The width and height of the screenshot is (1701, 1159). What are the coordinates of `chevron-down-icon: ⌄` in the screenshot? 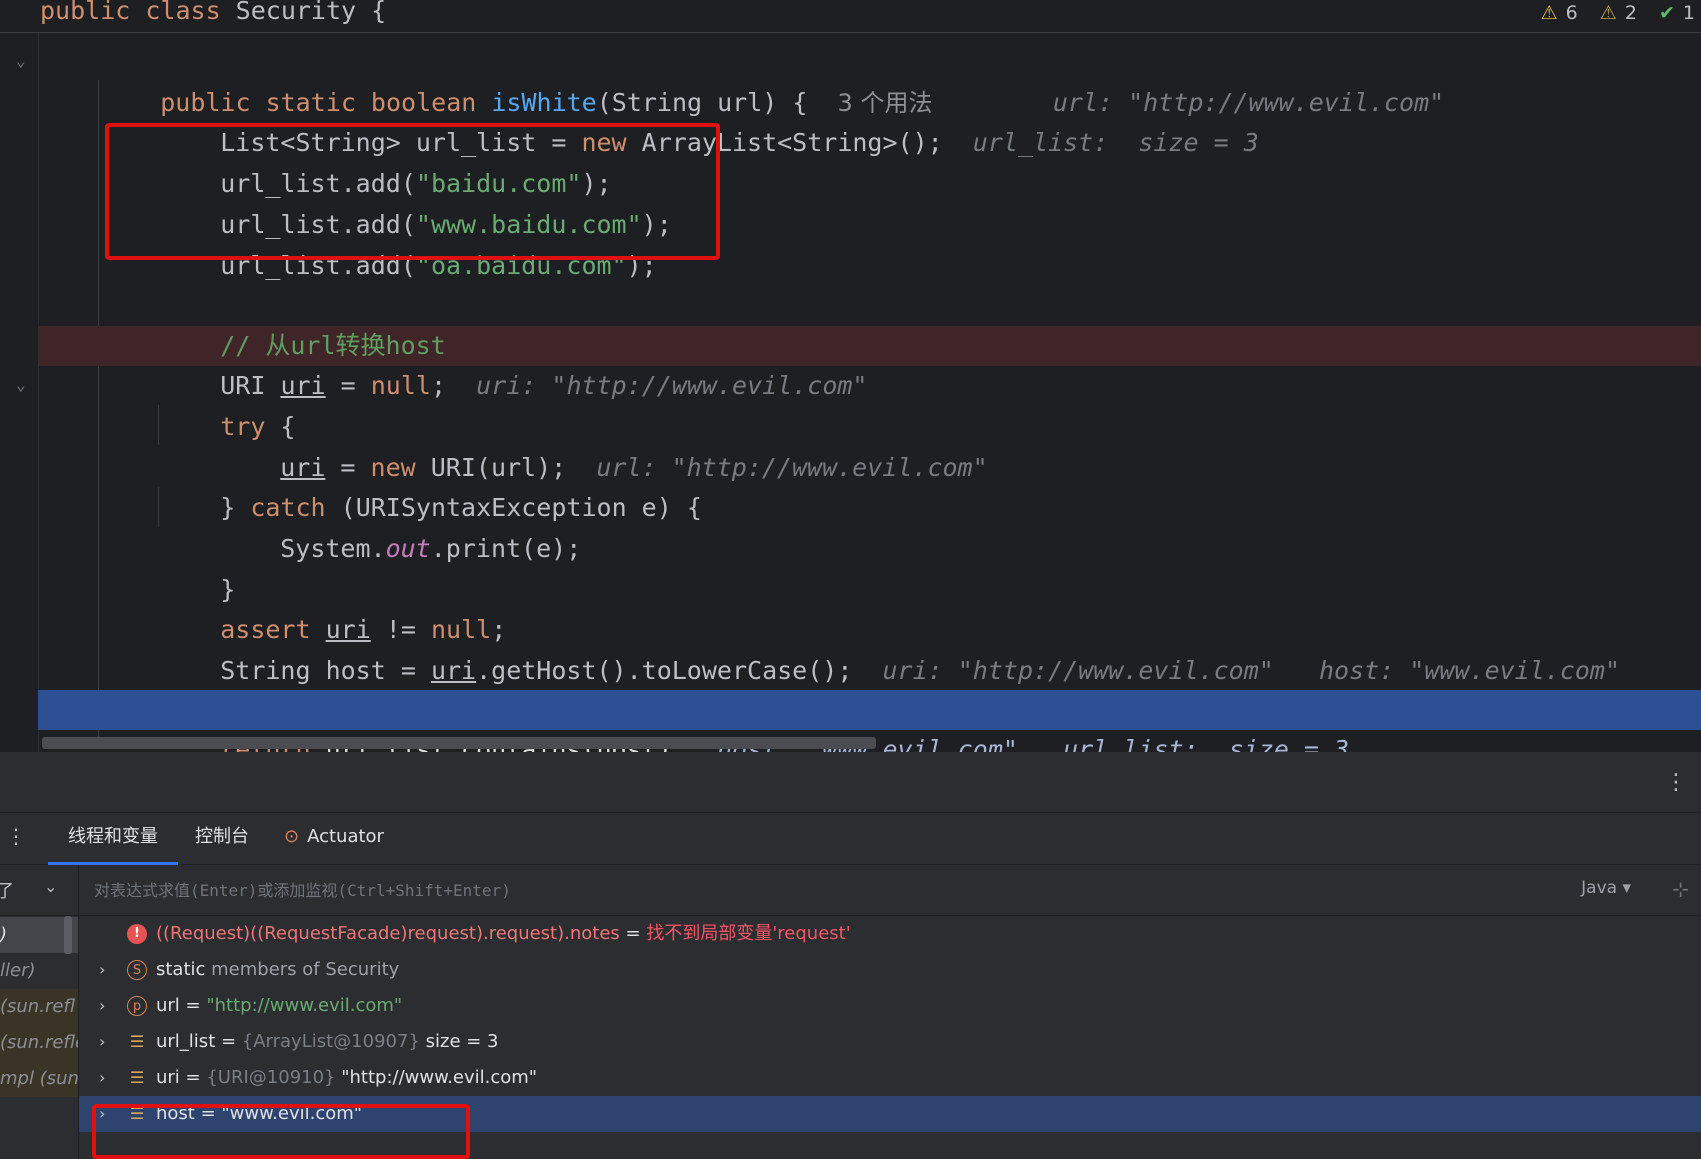 It's located at (50, 886).